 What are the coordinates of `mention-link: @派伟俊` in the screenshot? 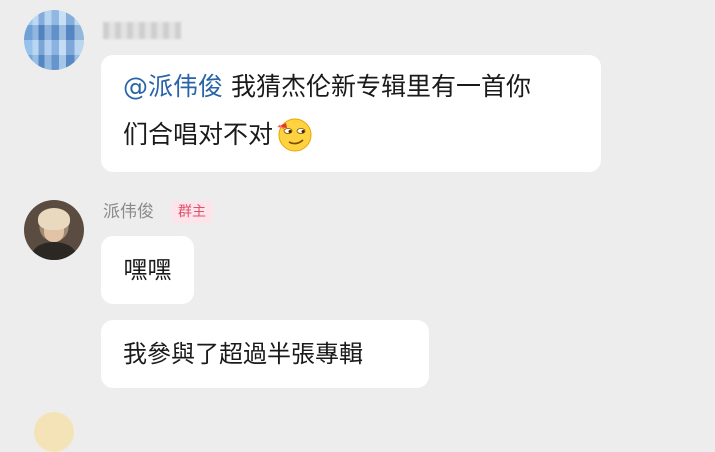 It's located at (173, 86).